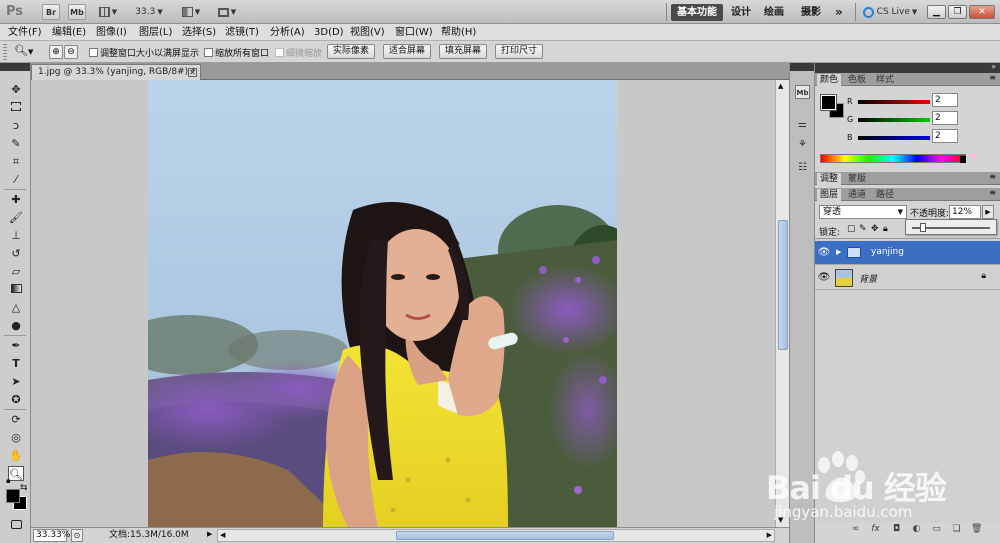 The width and height of the screenshot is (1000, 543). Describe the element at coordinates (8, 481) in the screenshot. I see `default-colors-icon: ▪` at that location.